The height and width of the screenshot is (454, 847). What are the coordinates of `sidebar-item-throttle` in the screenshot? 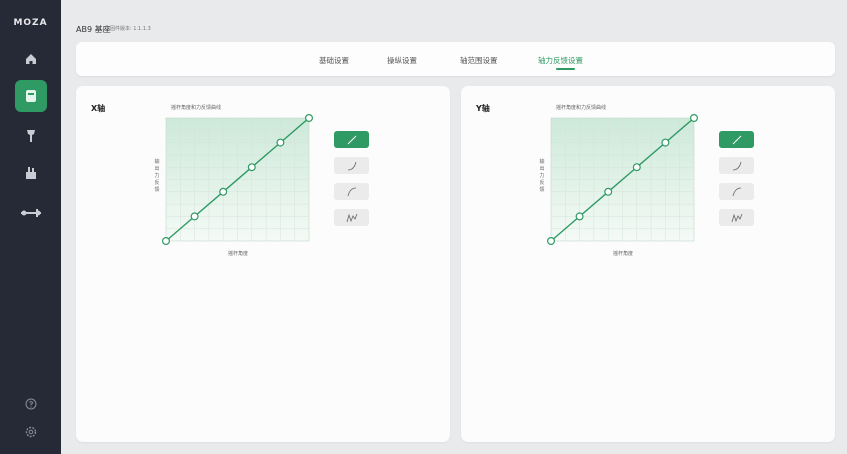 It's located at (31, 173).